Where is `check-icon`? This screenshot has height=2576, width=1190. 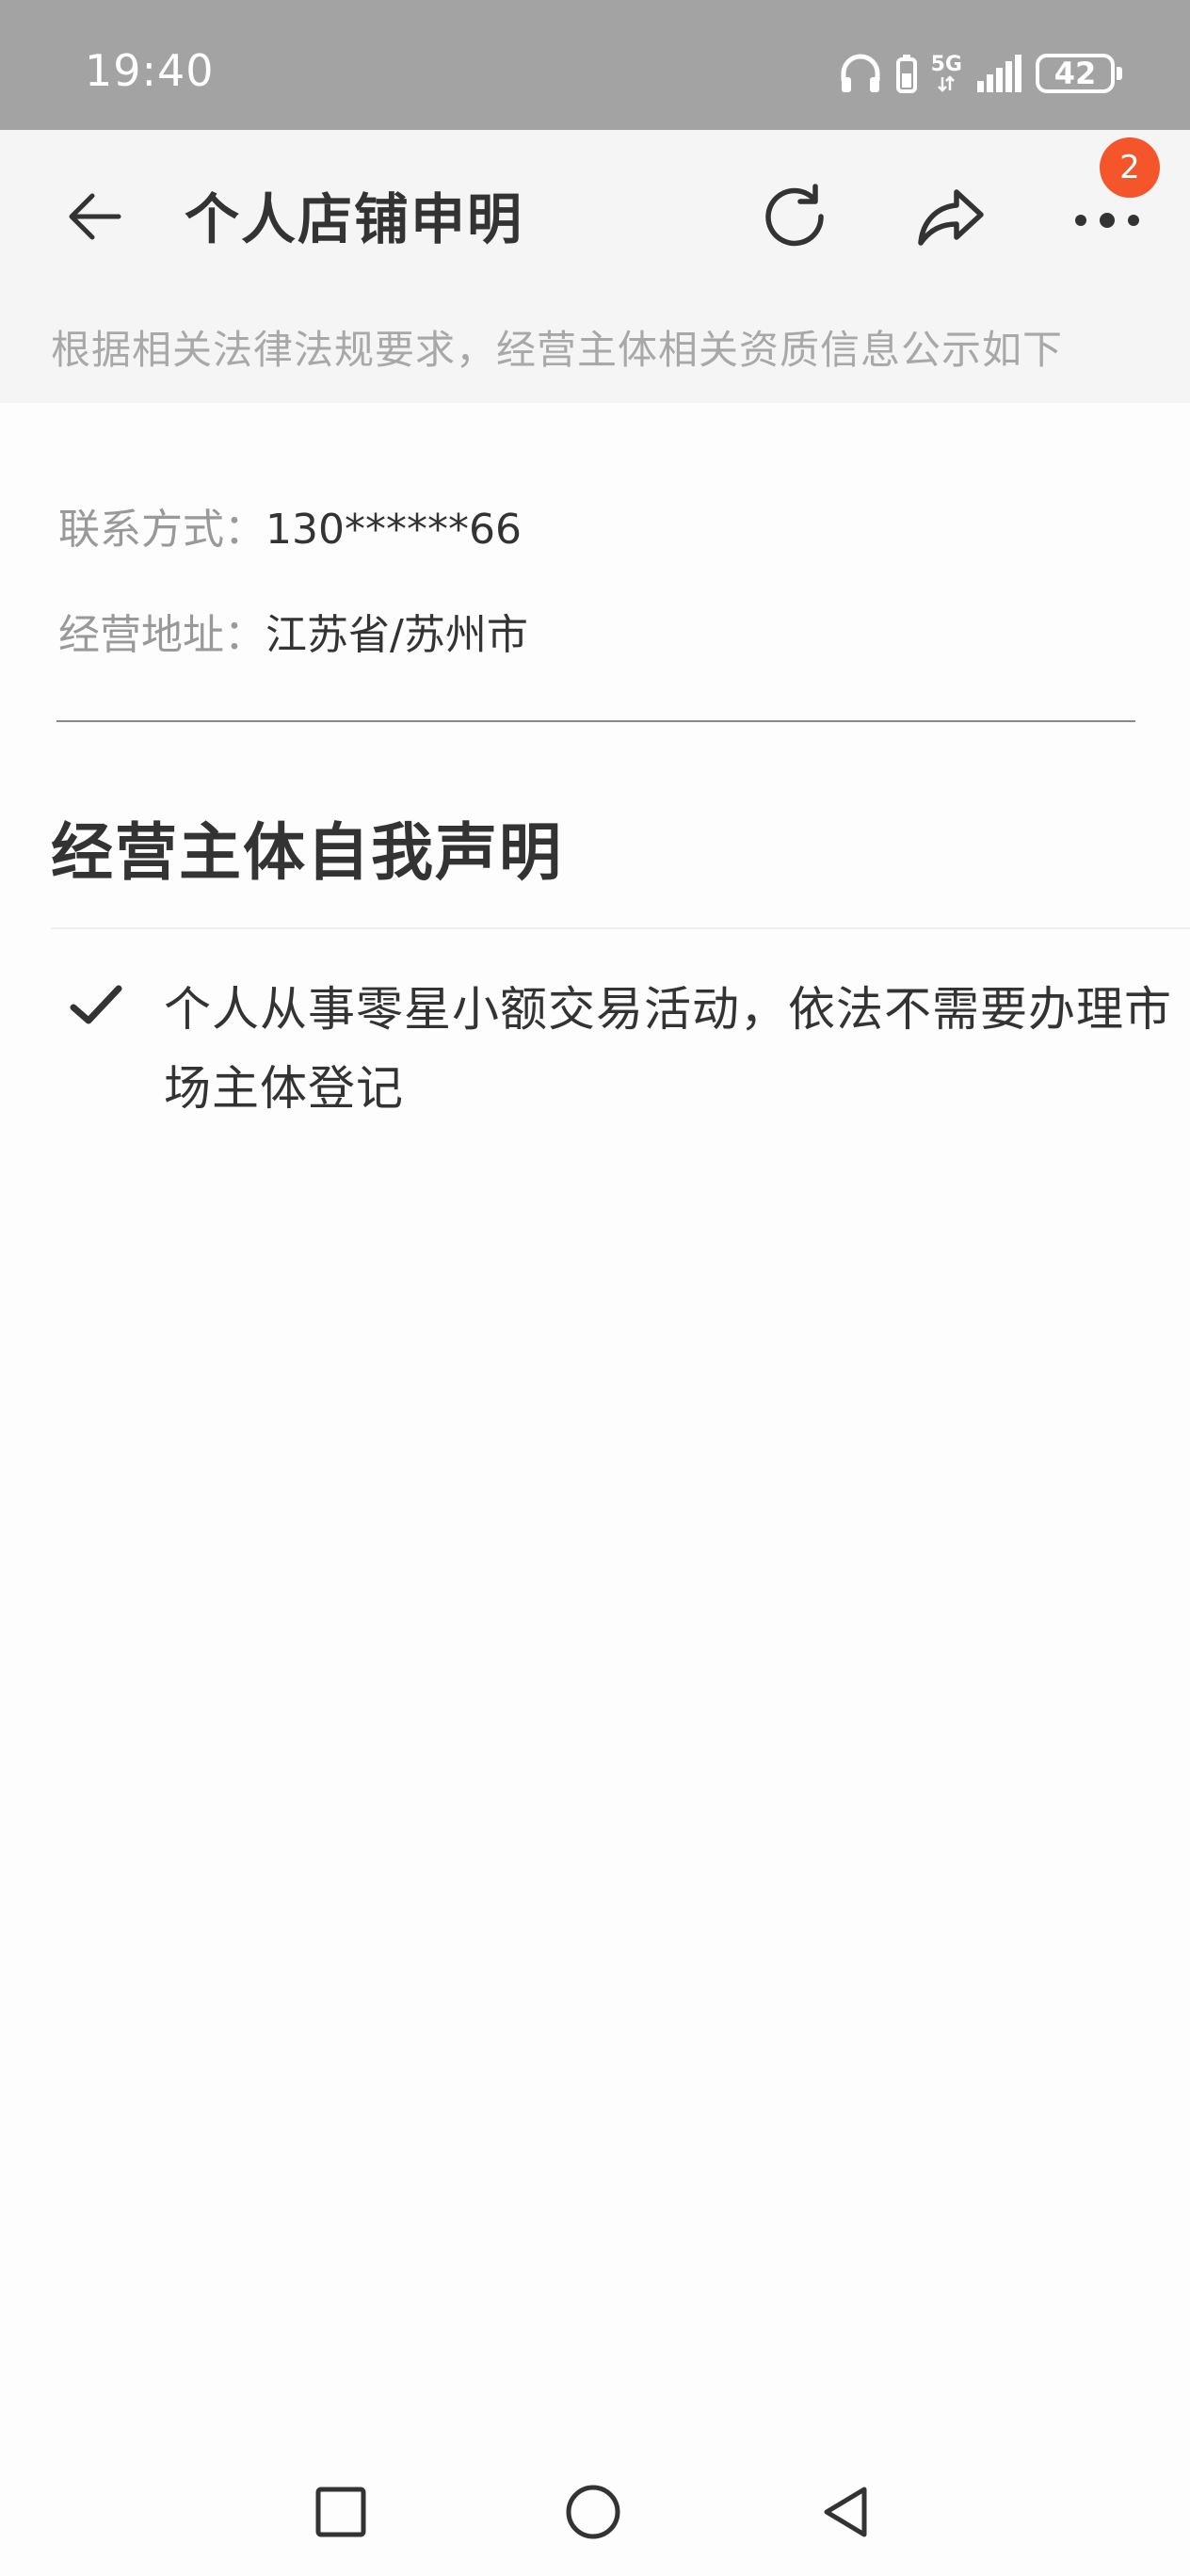 check-icon is located at coordinates (96, 1004).